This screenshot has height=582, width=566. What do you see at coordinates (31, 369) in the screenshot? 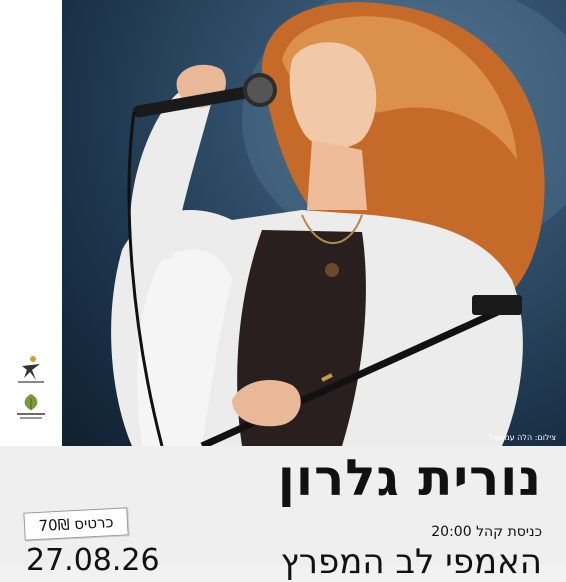
I see `figure-logo-icon` at bounding box center [31, 369].